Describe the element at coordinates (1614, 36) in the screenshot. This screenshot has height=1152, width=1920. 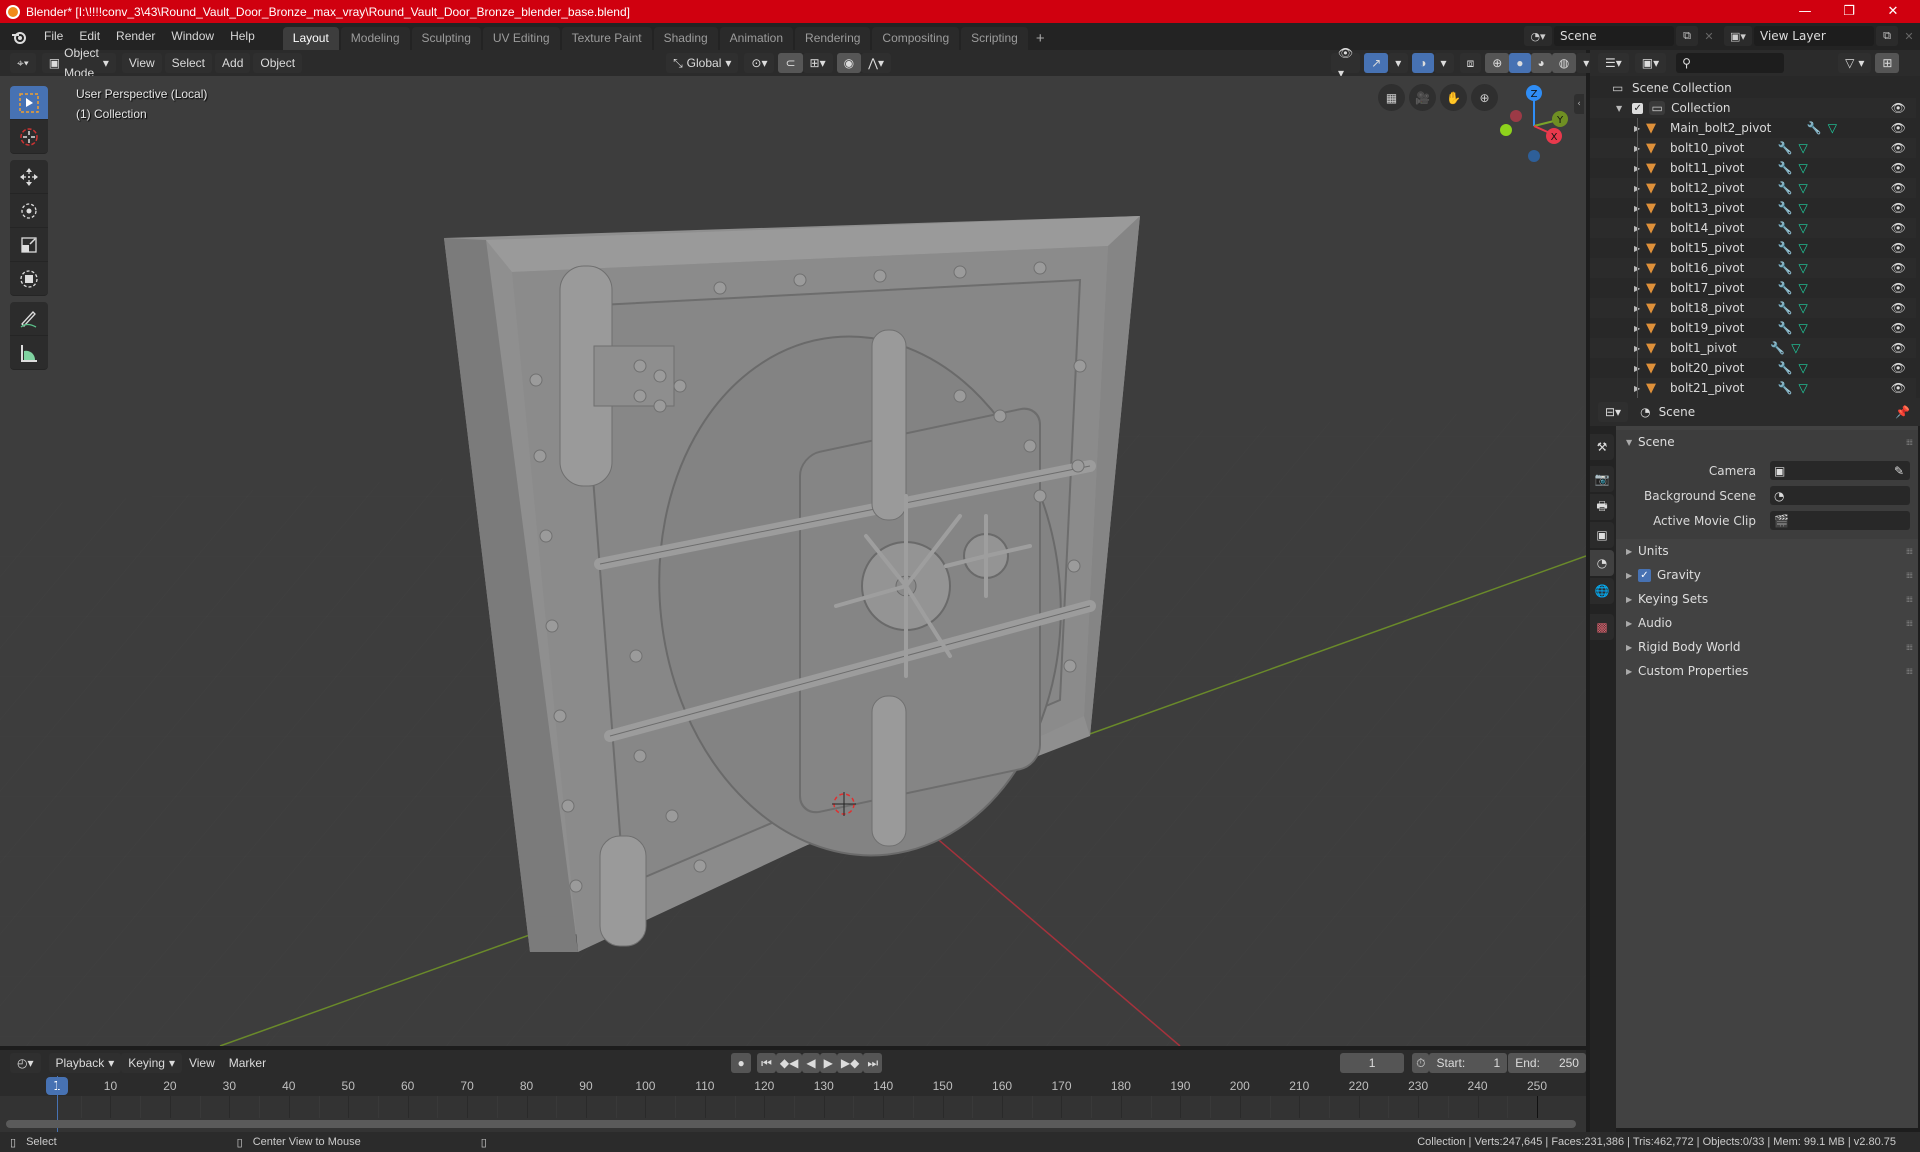
I see `scene-name-field: Scene` at that location.